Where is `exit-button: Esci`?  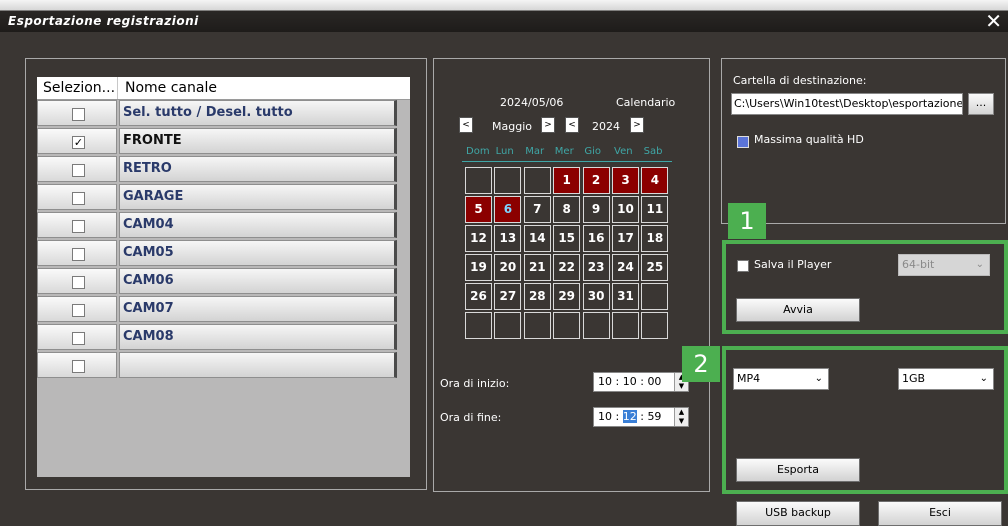
exit-button: Esci is located at coordinates (940, 513).